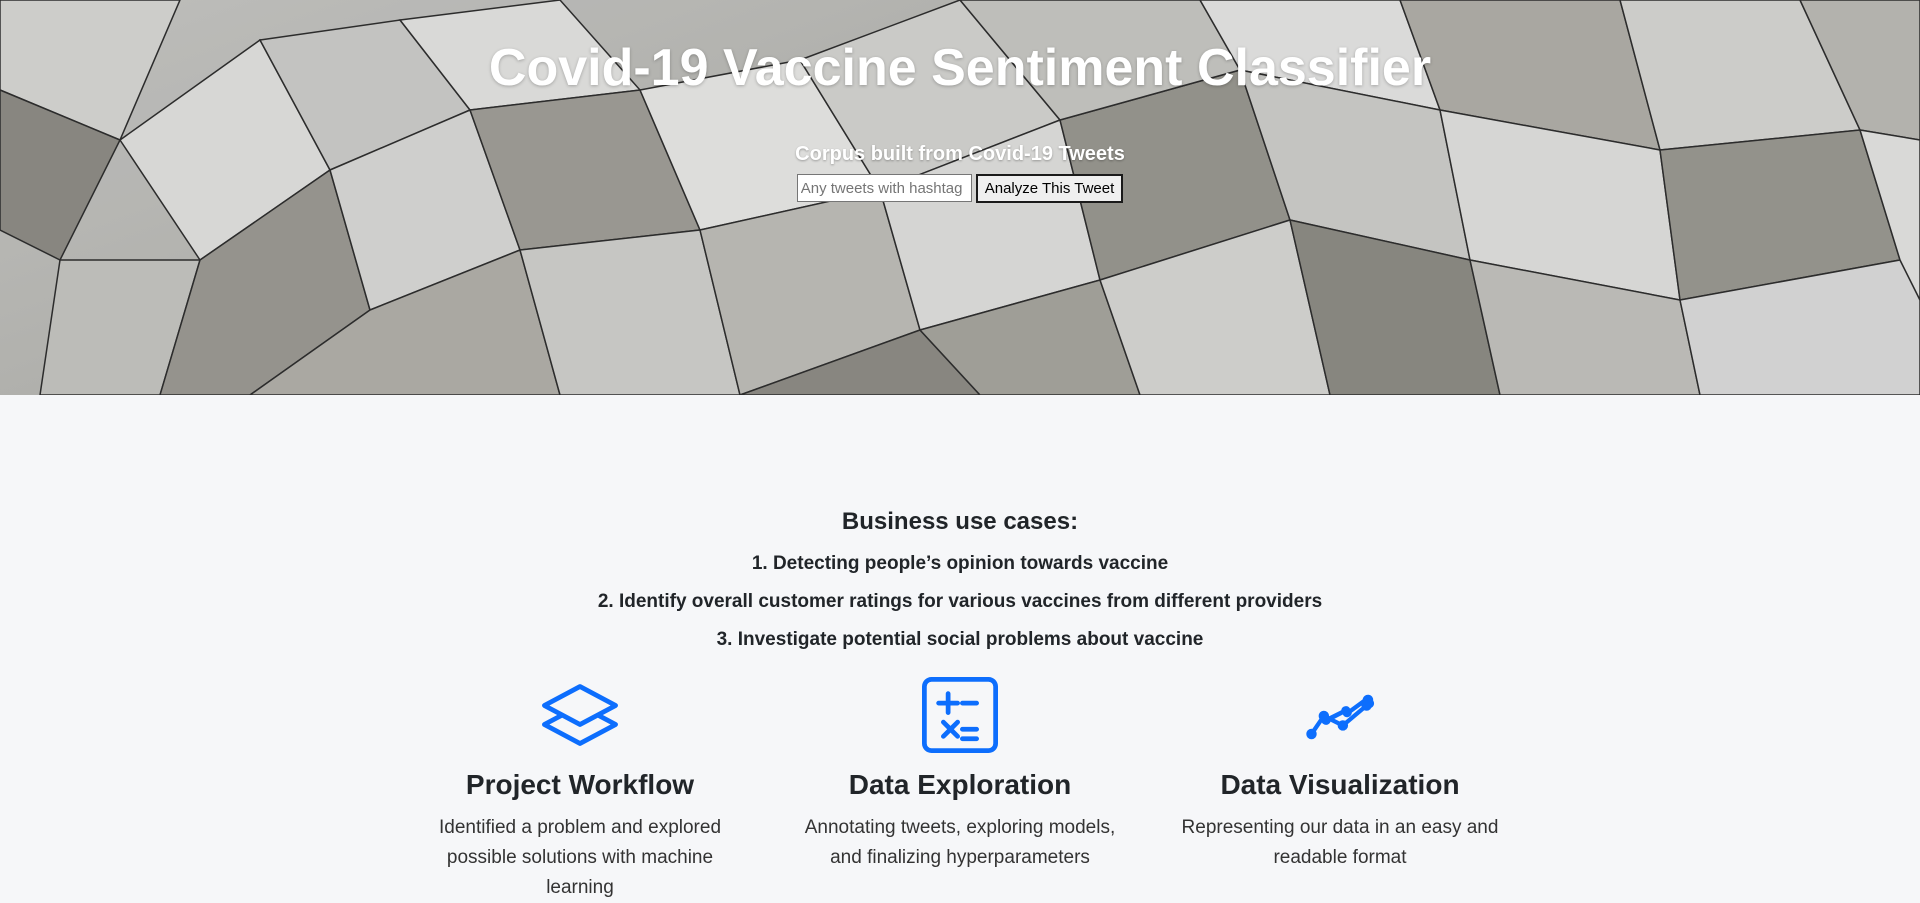  I want to click on page-title: Covid-19 Vaccine Sentiment Classifier, so click(960, 68).